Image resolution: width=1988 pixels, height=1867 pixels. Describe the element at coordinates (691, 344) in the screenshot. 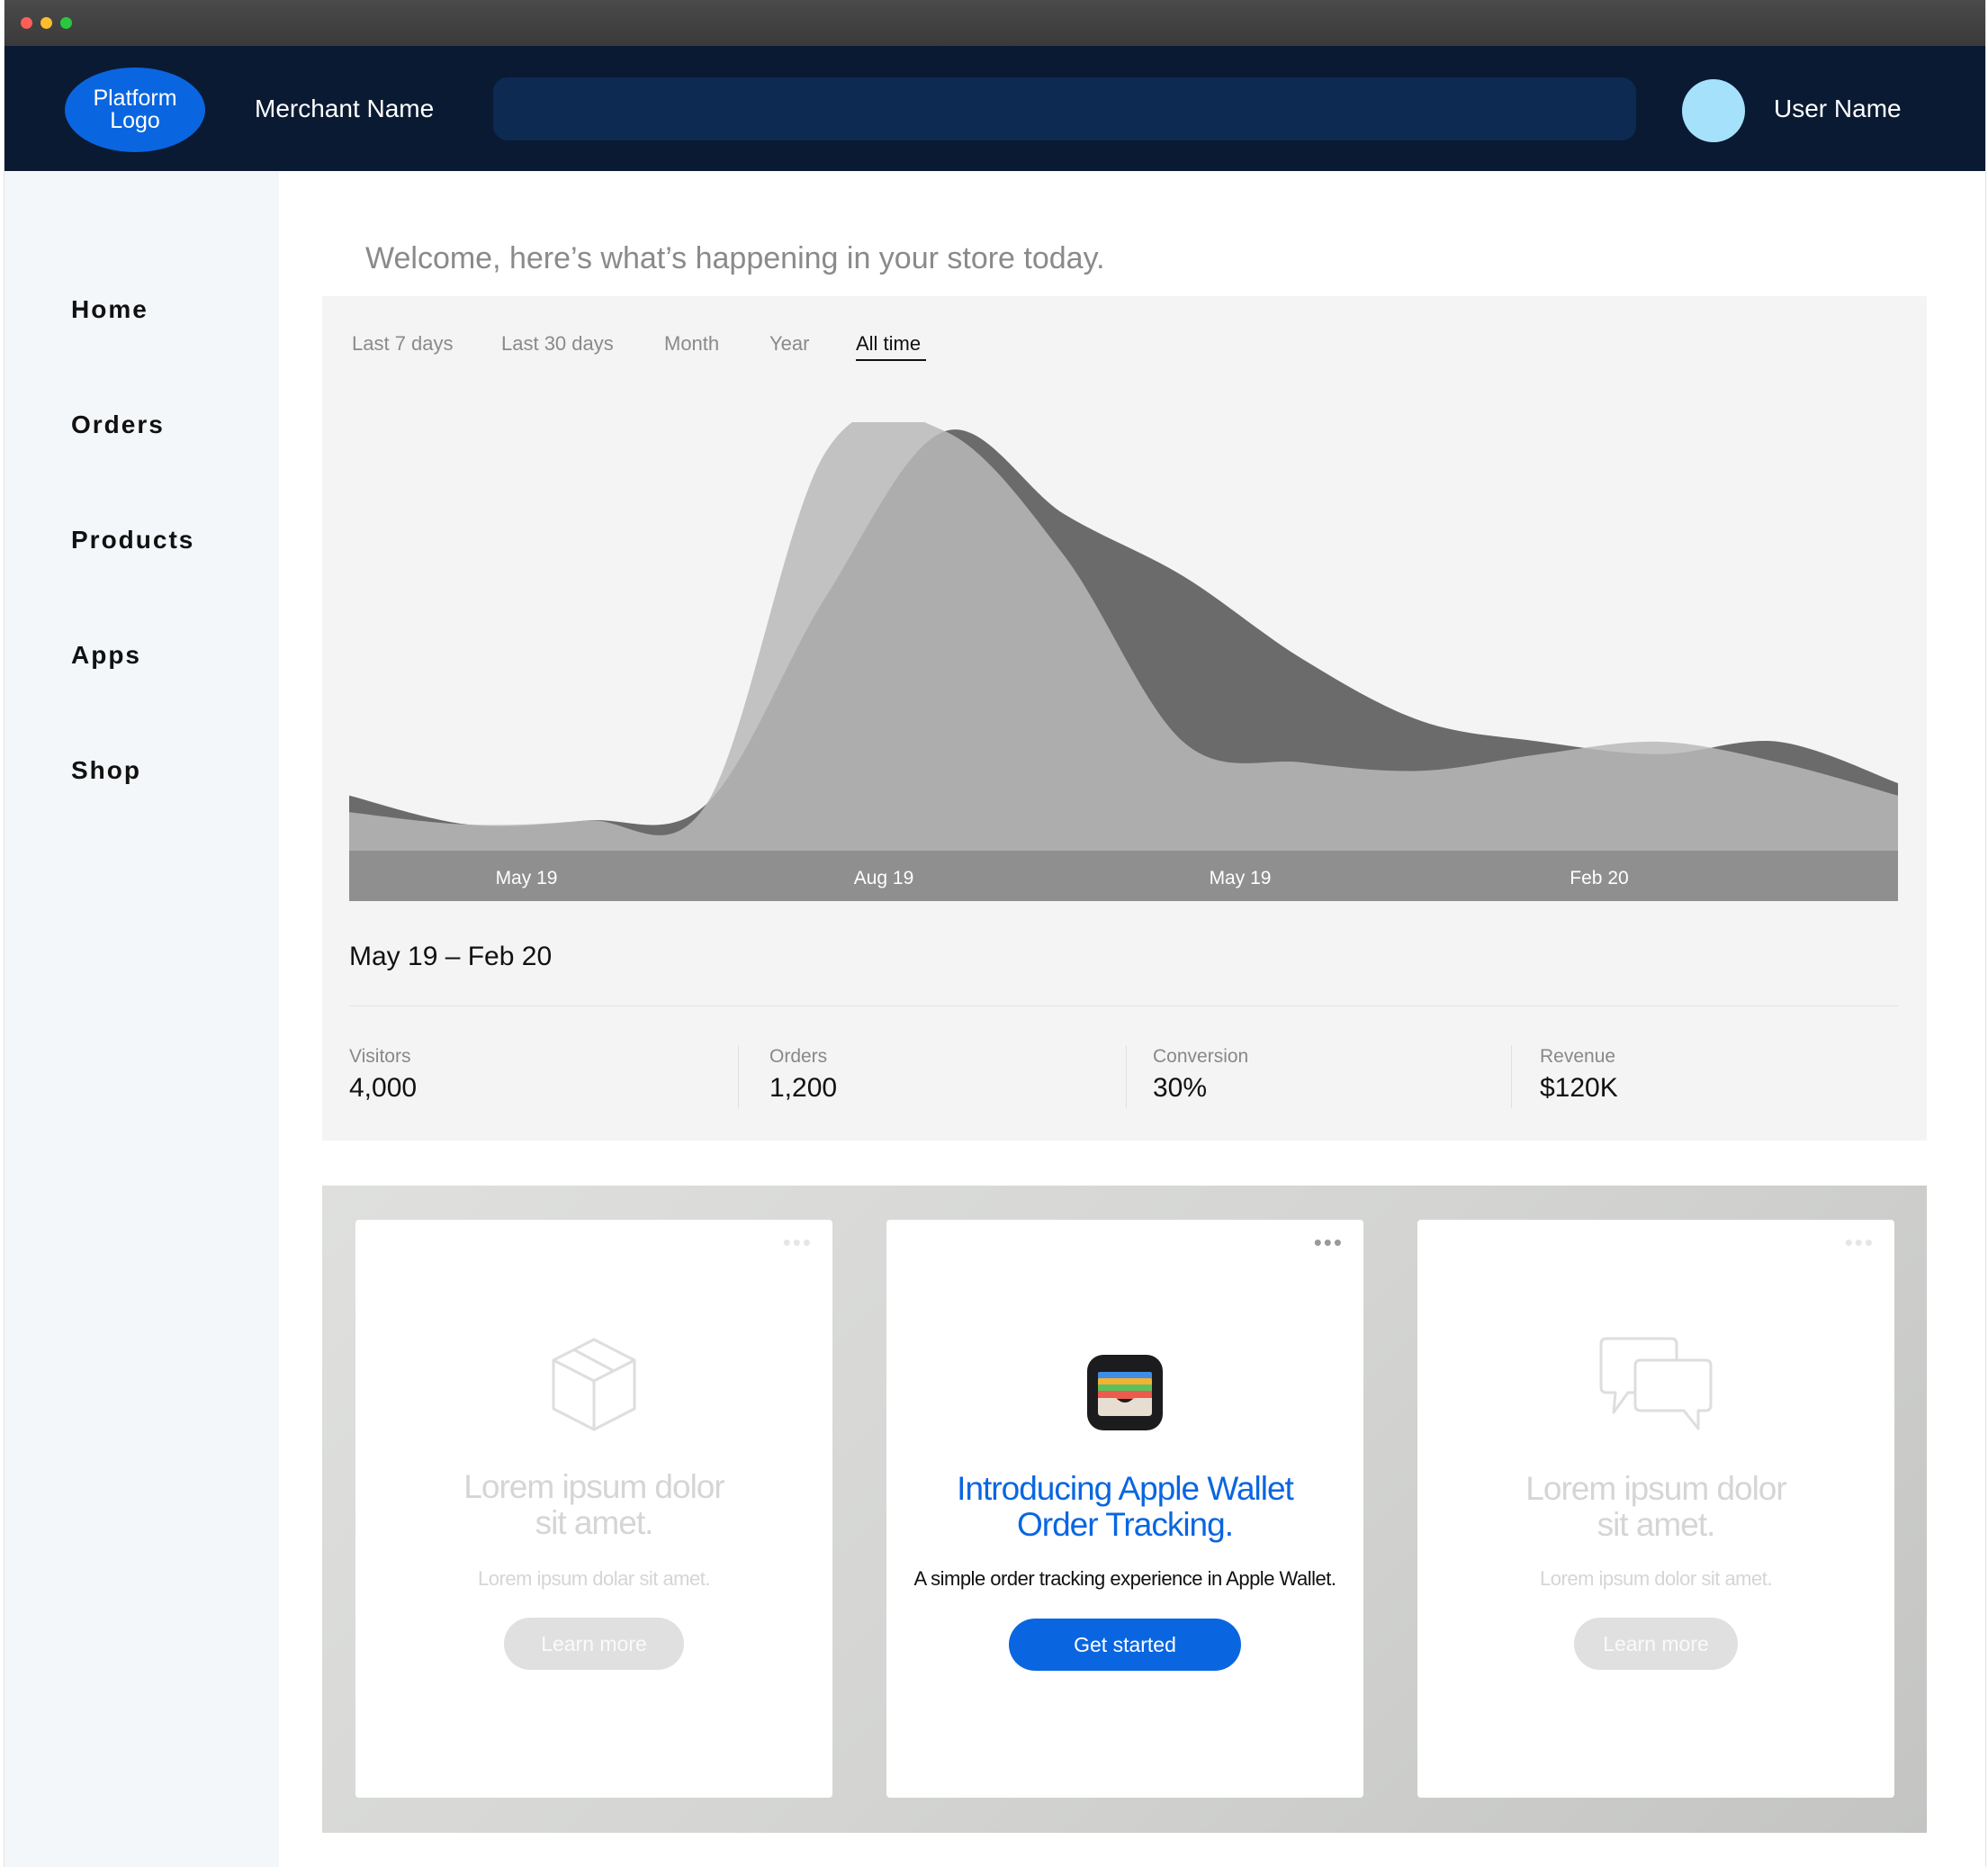

I see `tab-month: Month` at that location.